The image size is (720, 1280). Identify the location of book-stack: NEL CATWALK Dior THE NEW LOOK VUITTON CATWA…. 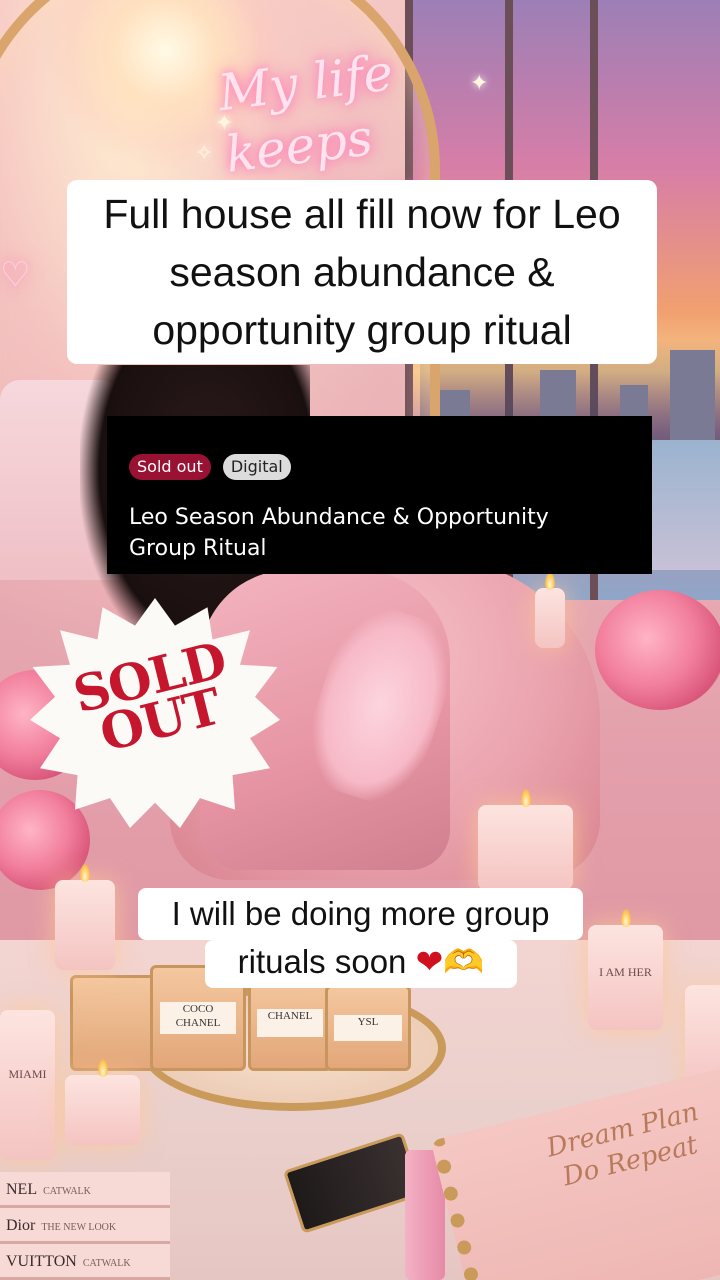
(85, 1215).